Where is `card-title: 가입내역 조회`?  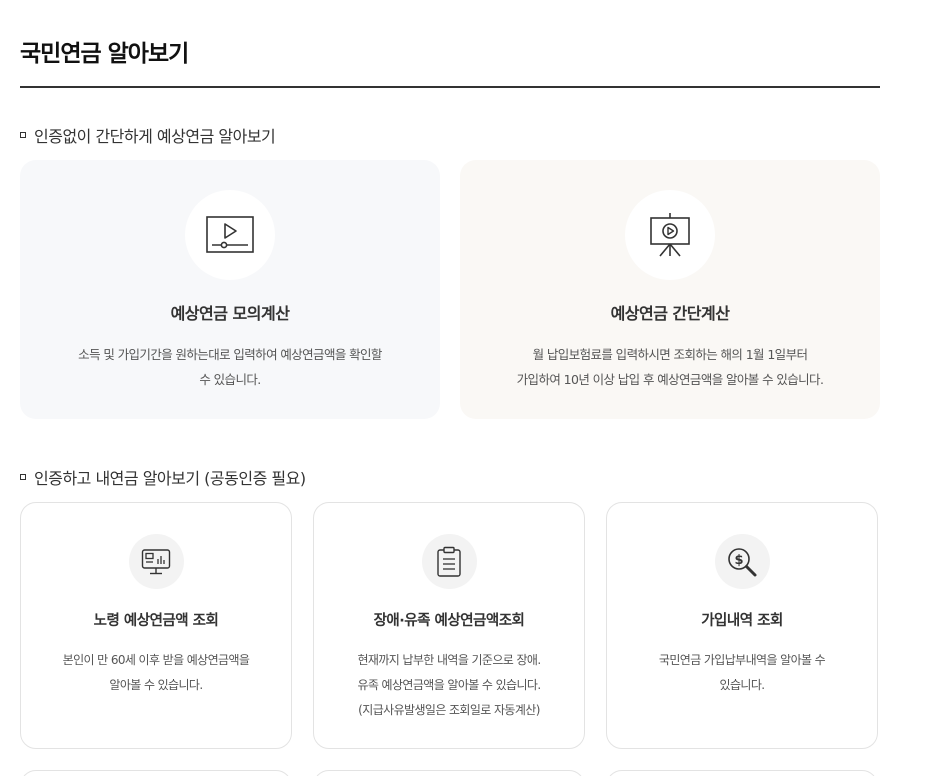
card-title: 가입내역 조회 is located at coordinates (742, 621).